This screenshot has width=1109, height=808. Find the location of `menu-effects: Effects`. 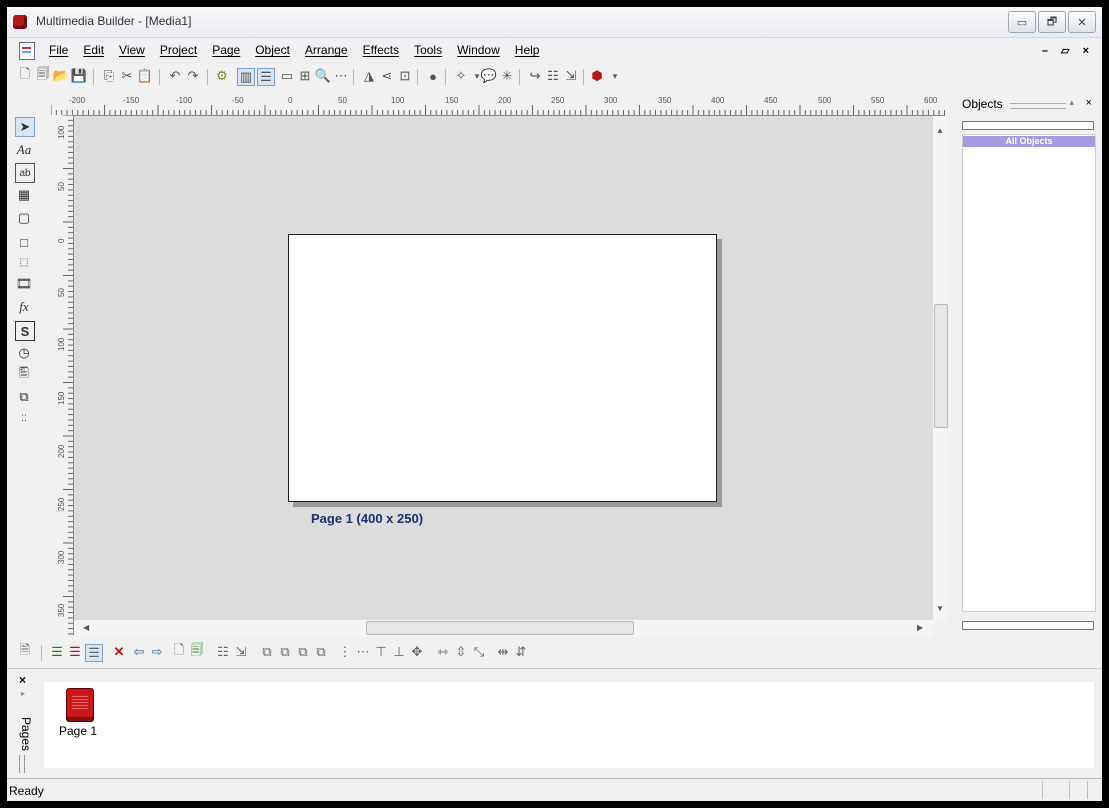

menu-effects: Effects is located at coordinates (381, 50).